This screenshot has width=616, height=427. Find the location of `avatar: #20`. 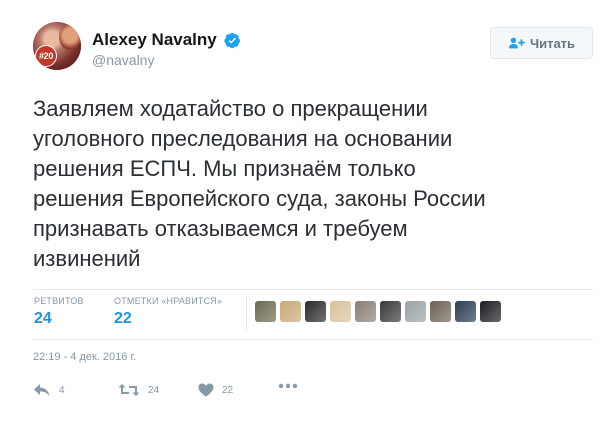

avatar: #20 is located at coordinates (57, 46).